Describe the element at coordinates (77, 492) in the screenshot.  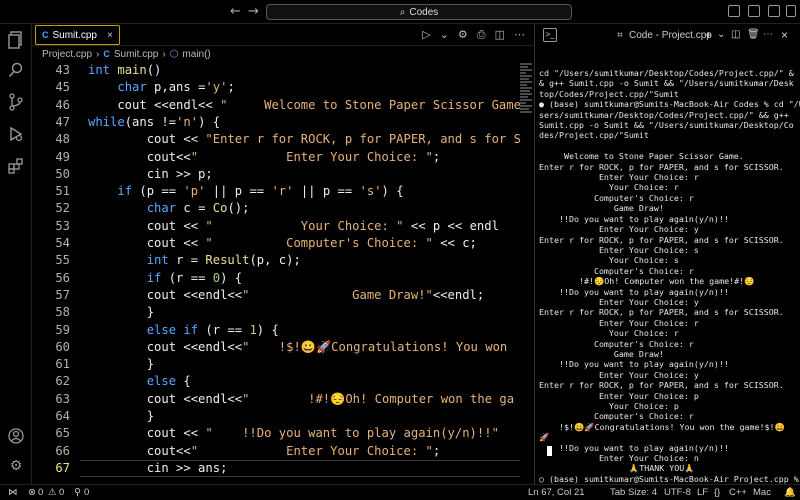
I see `ports-icon: ⚲` at that location.